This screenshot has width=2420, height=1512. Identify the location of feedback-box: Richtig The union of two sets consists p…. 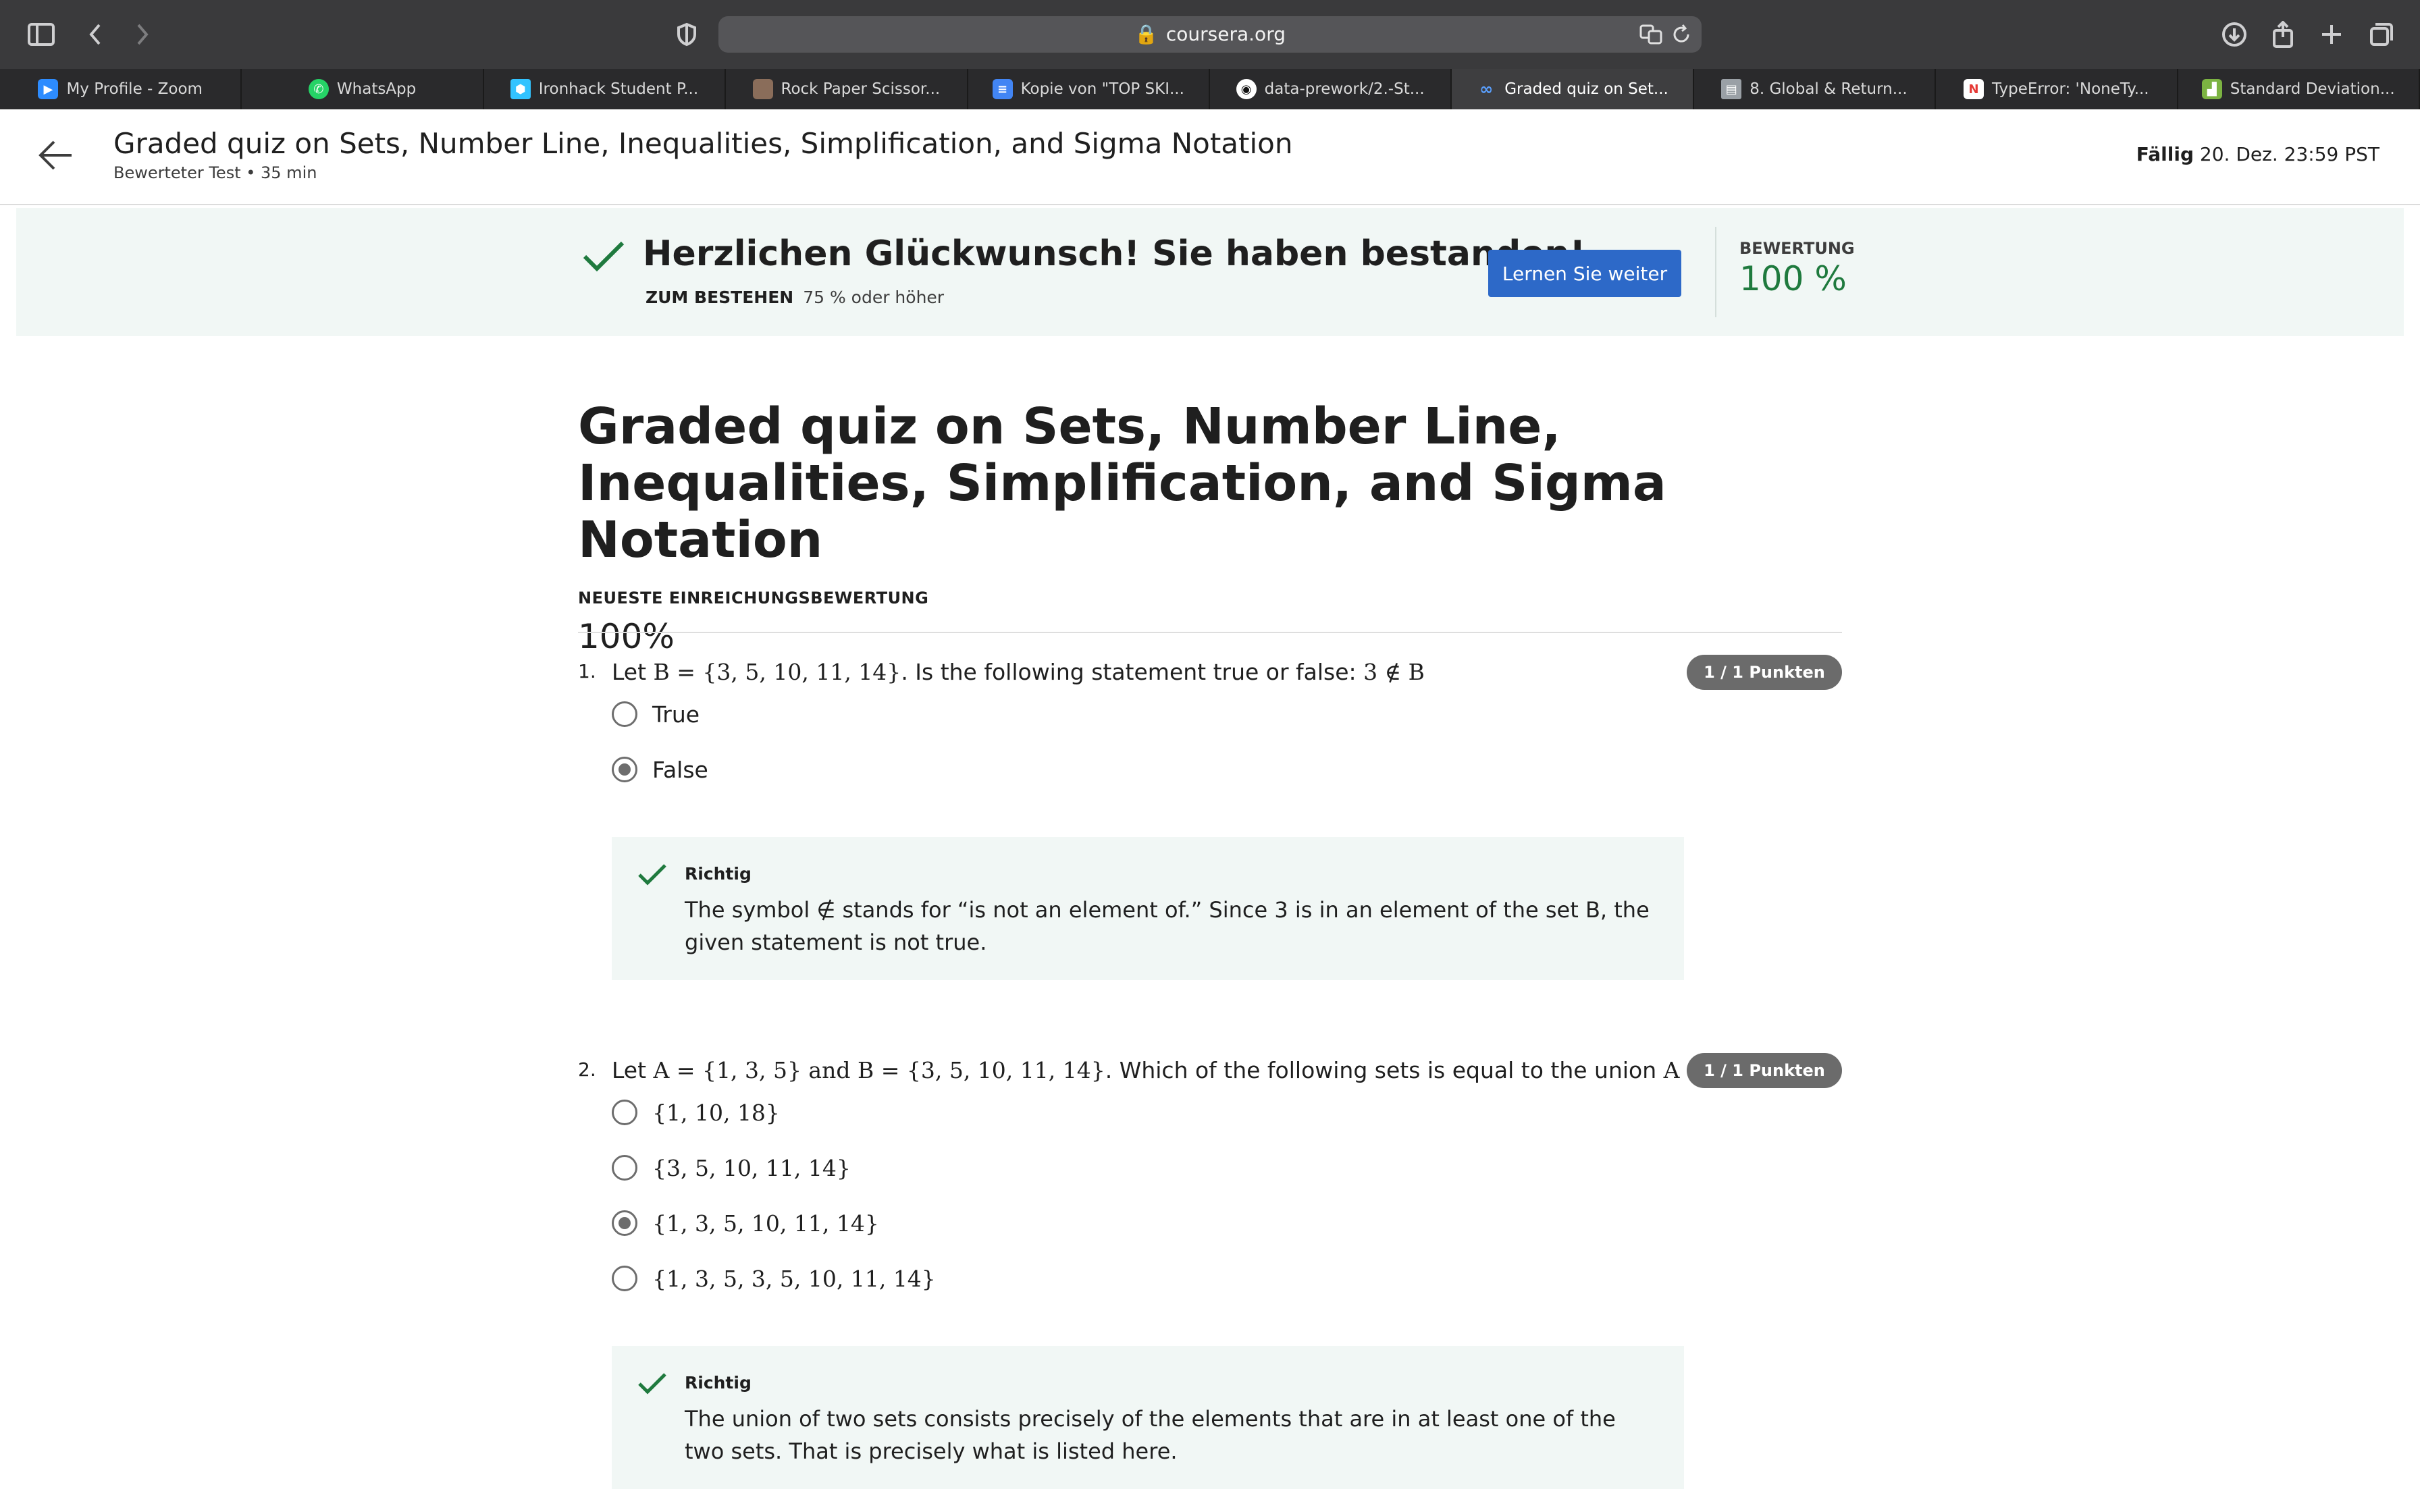
(1148, 1417).